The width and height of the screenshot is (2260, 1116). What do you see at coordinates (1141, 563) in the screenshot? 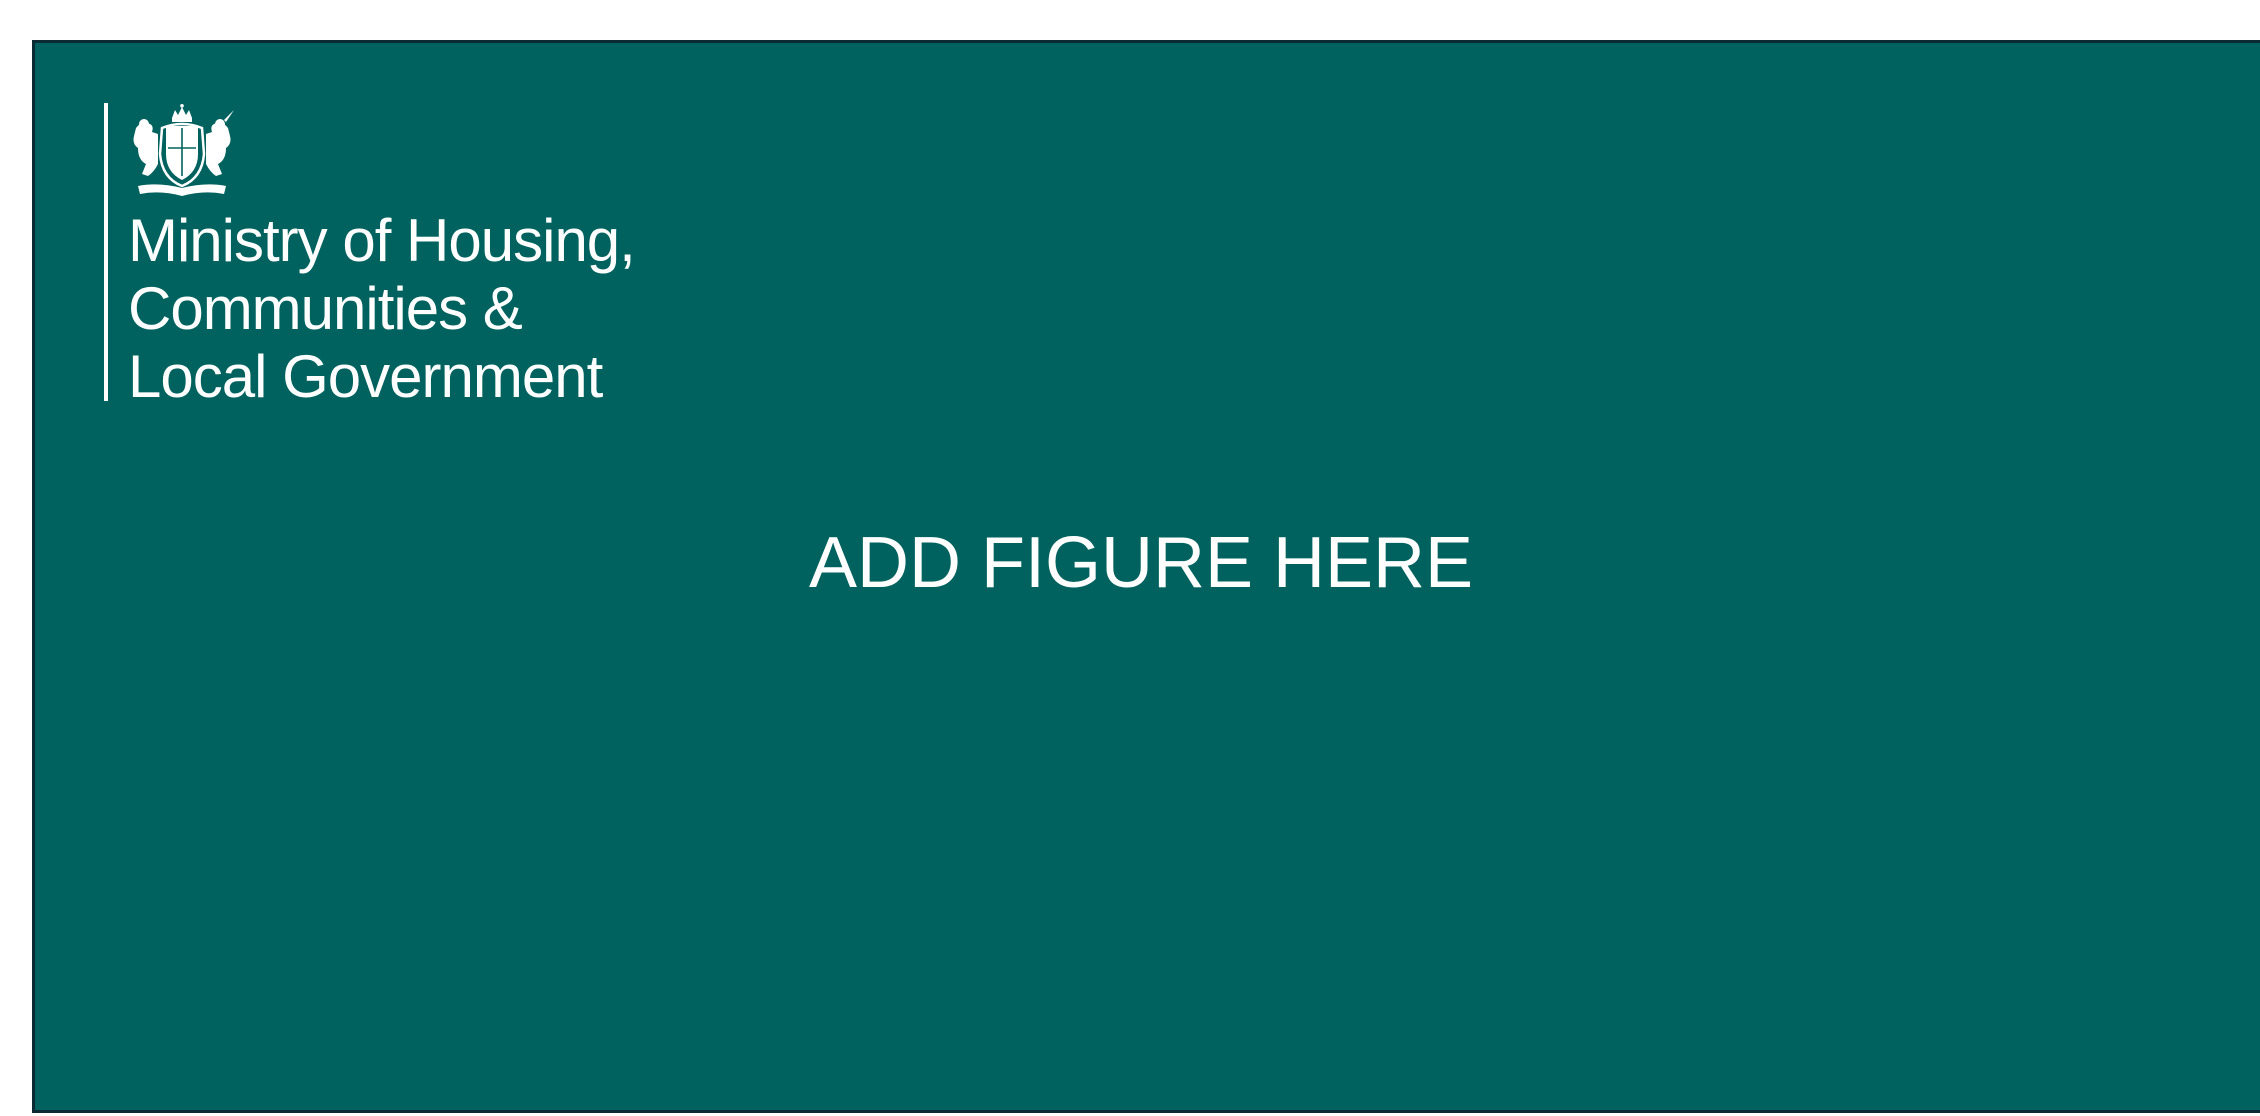
I see `figure-placeholder-text: ADD FIGURE HERE` at bounding box center [1141, 563].